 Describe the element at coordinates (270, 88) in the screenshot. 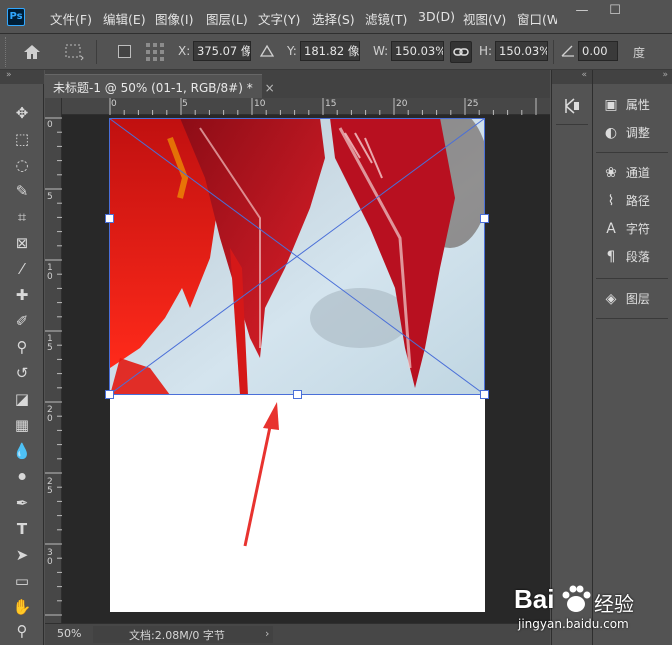

I see `document-tab-close-button: ×` at that location.